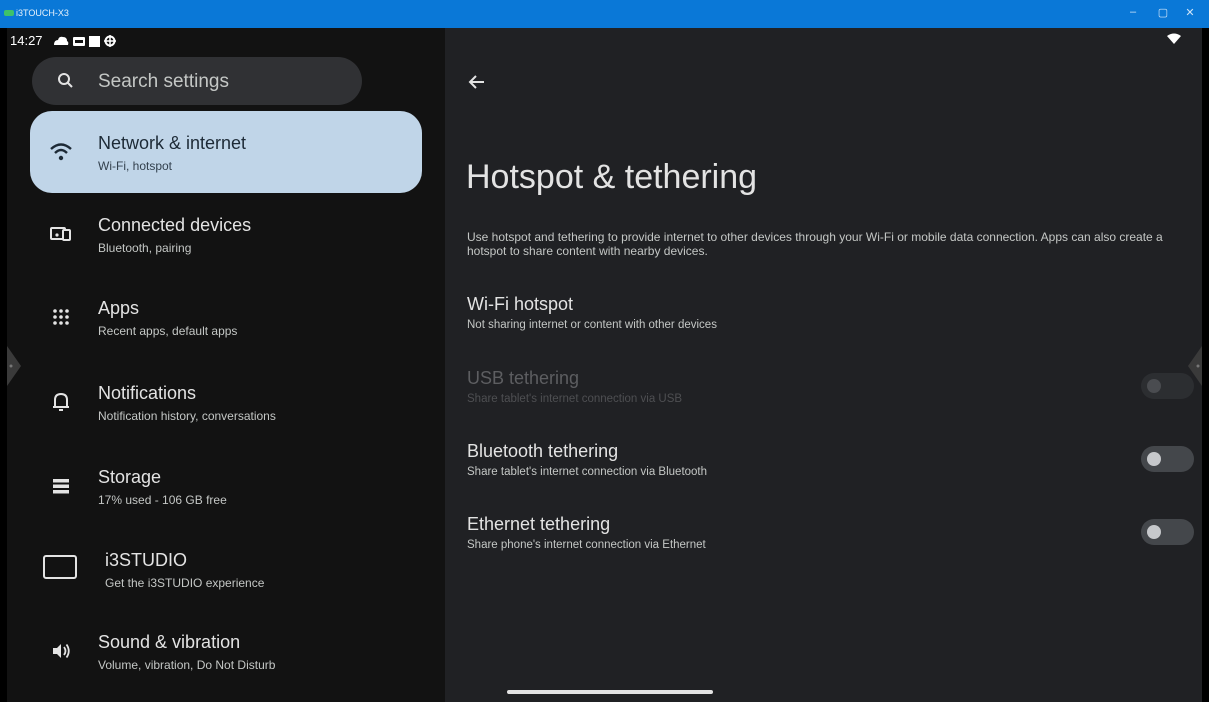 The height and width of the screenshot is (702, 1209). Describe the element at coordinates (85, 41) in the screenshot. I see `status-notification-icons` at that location.